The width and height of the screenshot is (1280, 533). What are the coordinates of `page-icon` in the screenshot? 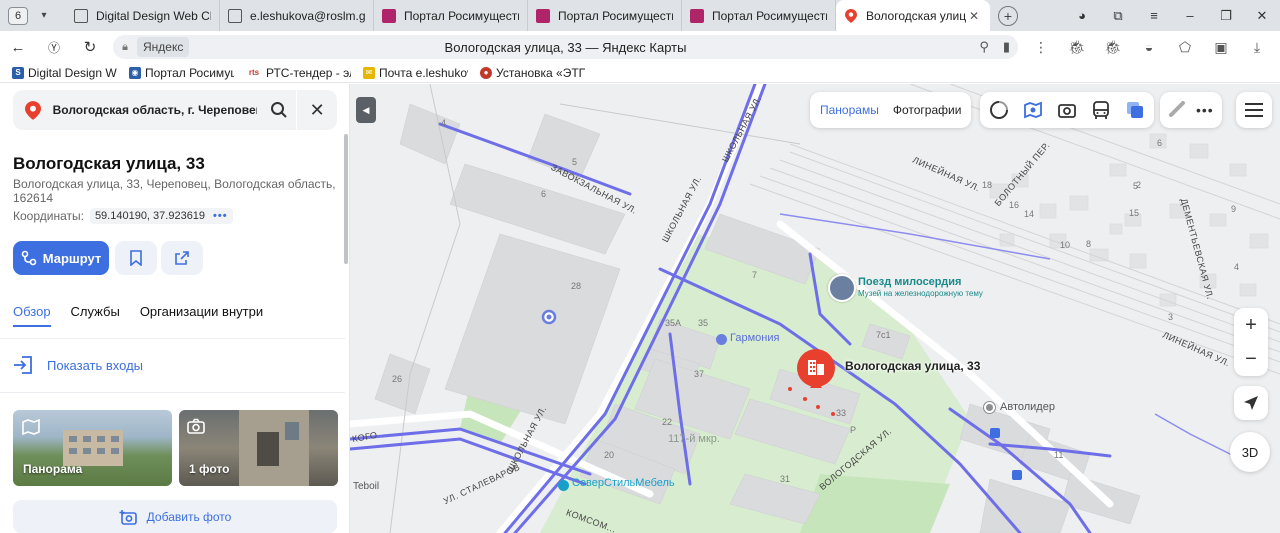 It's located at (81, 15).